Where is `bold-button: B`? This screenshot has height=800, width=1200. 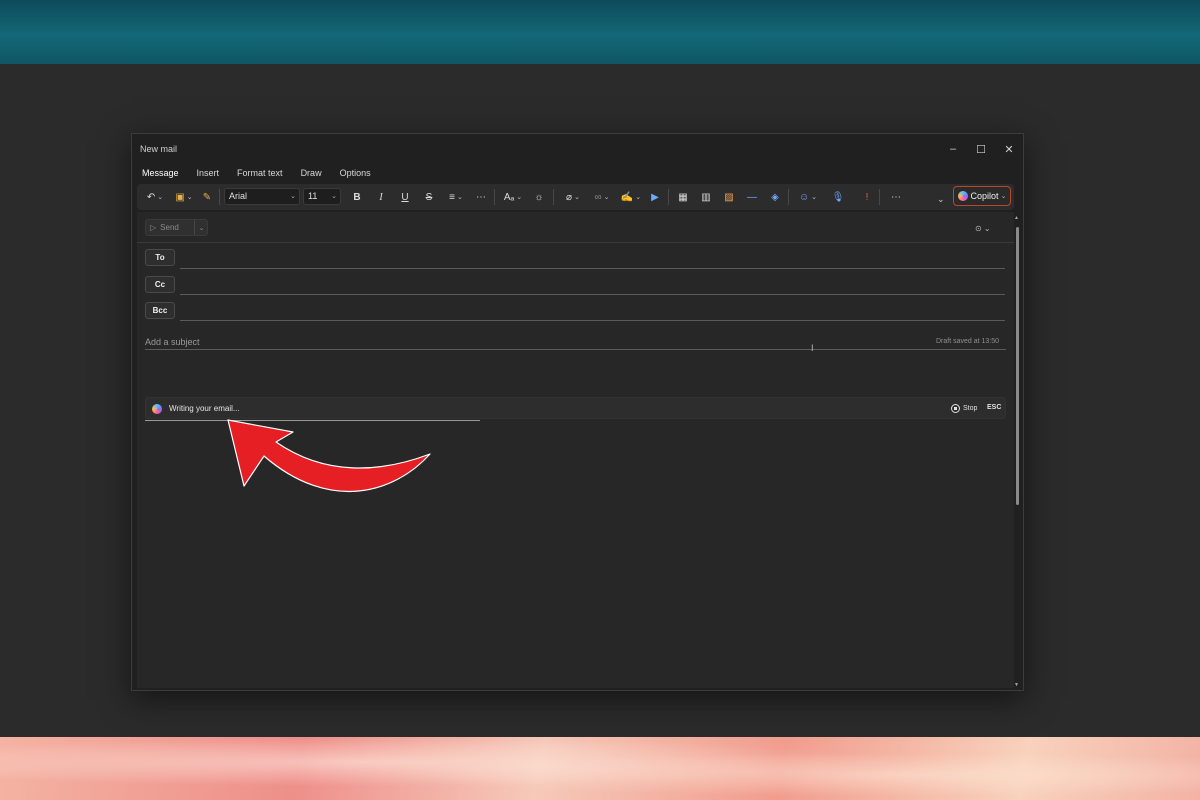
bold-button: B is located at coordinates (357, 197).